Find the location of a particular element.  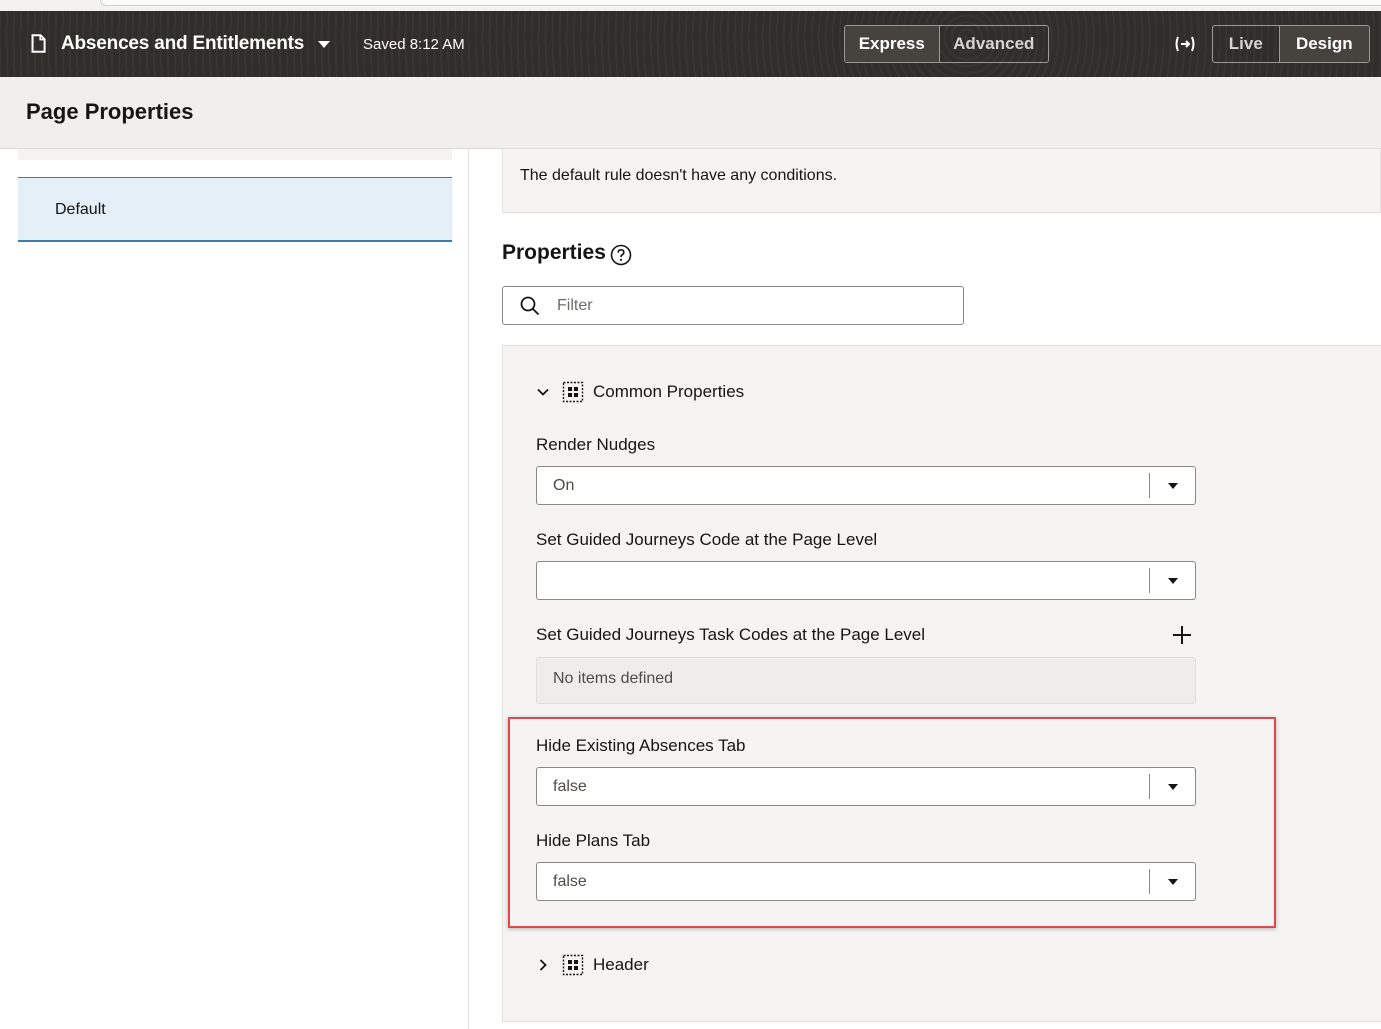

section-common-properties: Common Properties is located at coordinates (640, 392).